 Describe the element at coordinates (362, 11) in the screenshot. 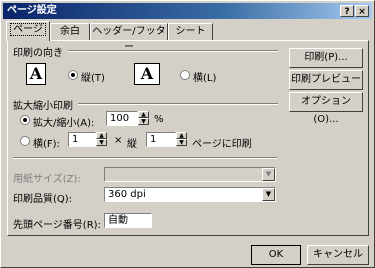

I see `close-button: ×` at that location.